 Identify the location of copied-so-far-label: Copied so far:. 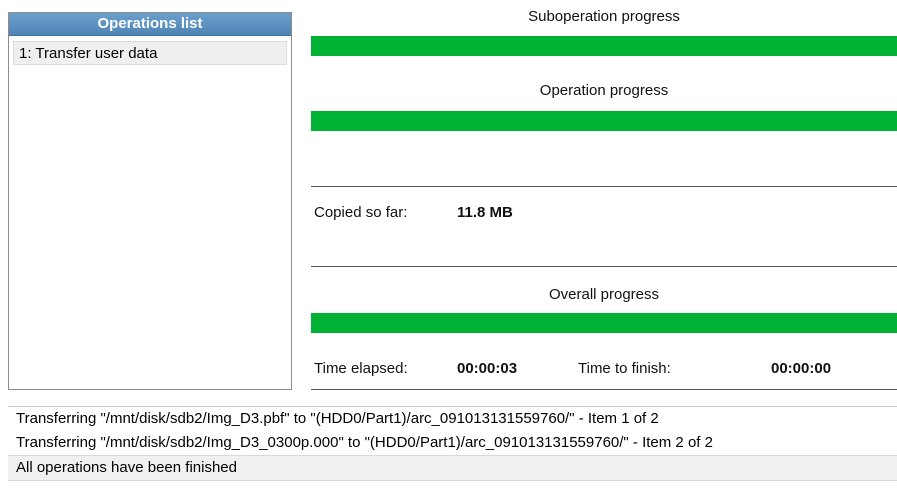
(361, 212).